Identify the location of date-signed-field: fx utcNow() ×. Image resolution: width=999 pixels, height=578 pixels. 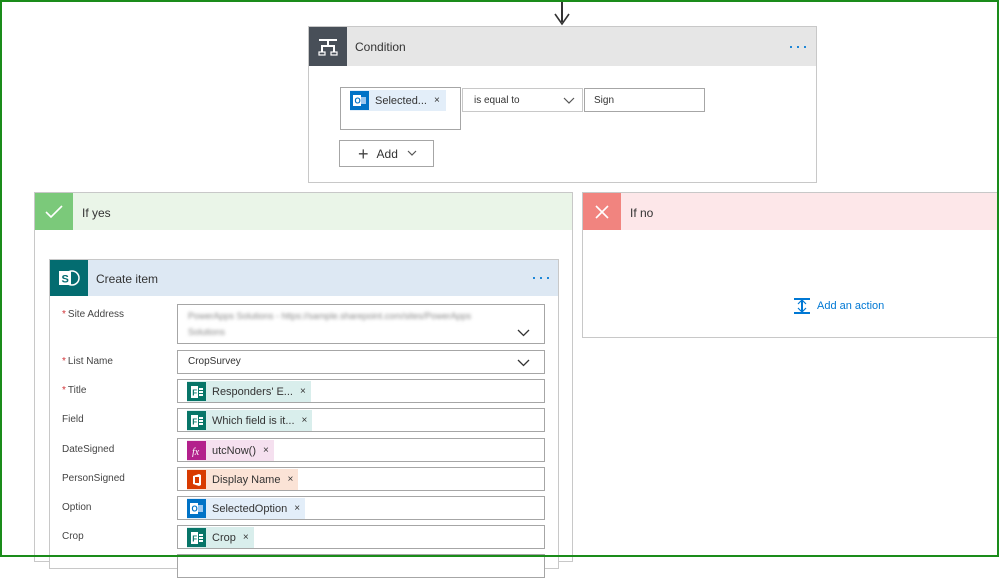
(361, 450).